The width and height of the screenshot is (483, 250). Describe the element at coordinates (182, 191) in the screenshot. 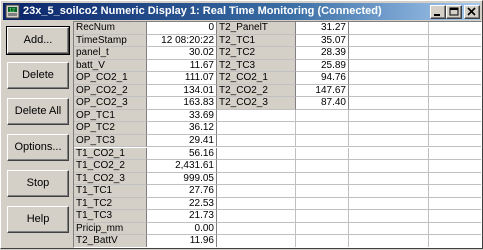

I see `field-value-cell: 27.76` at that location.